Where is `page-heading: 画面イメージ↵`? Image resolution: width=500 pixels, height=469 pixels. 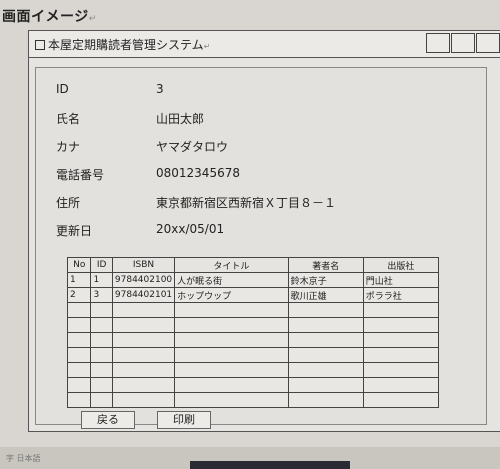
page-heading: 画面イメージ↵ is located at coordinates (49, 17).